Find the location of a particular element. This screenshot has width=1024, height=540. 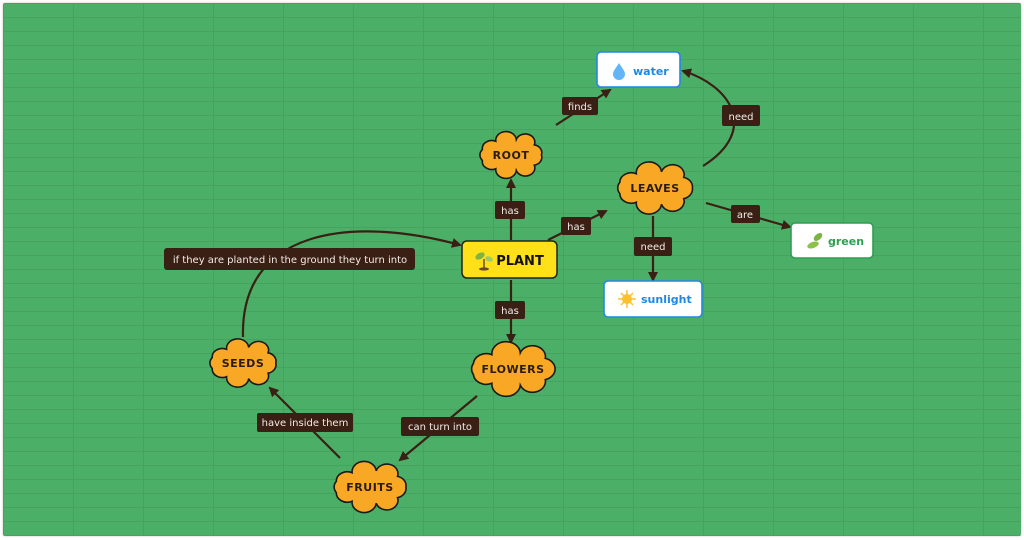

seeds-label: SEEDS is located at coordinates (243, 363).